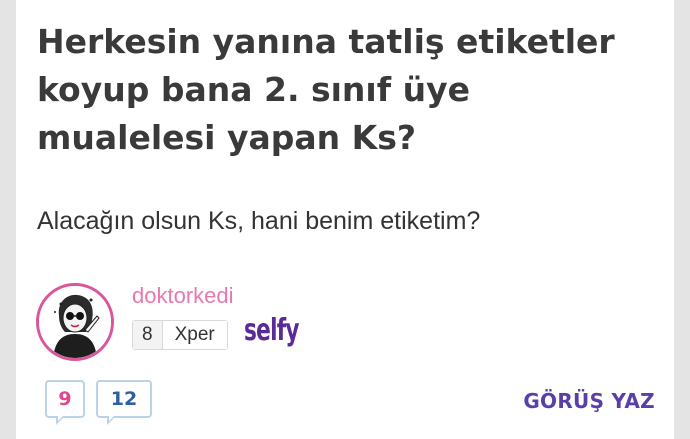 The height and width of the screenshot is (439, 690). I want to click on count-box-second: 12, so click(124, 402).